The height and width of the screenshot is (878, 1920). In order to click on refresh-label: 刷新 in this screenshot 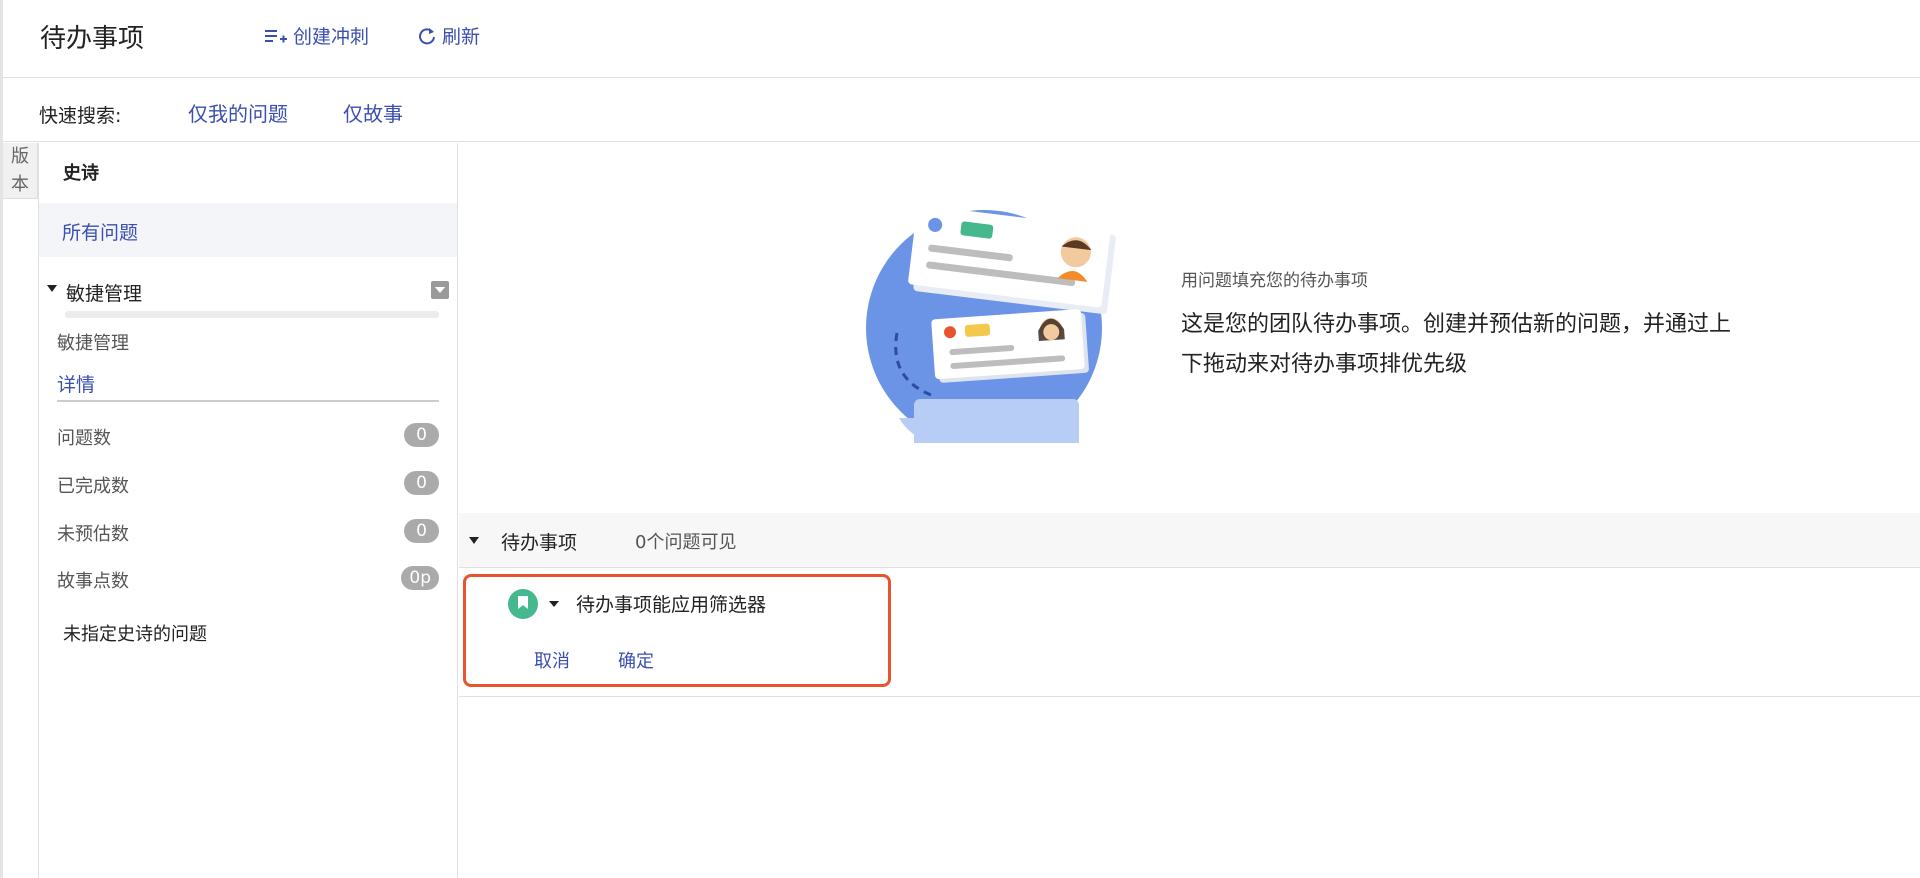, I will do `click(461, 37)`.